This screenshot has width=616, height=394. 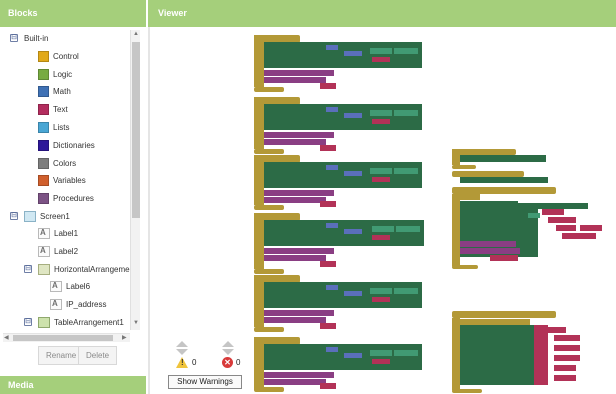 What do you see at coordinates (89, 322) in the screenshot?
I see `component-label: TableArrangement1` at bounding box center [89, 322].